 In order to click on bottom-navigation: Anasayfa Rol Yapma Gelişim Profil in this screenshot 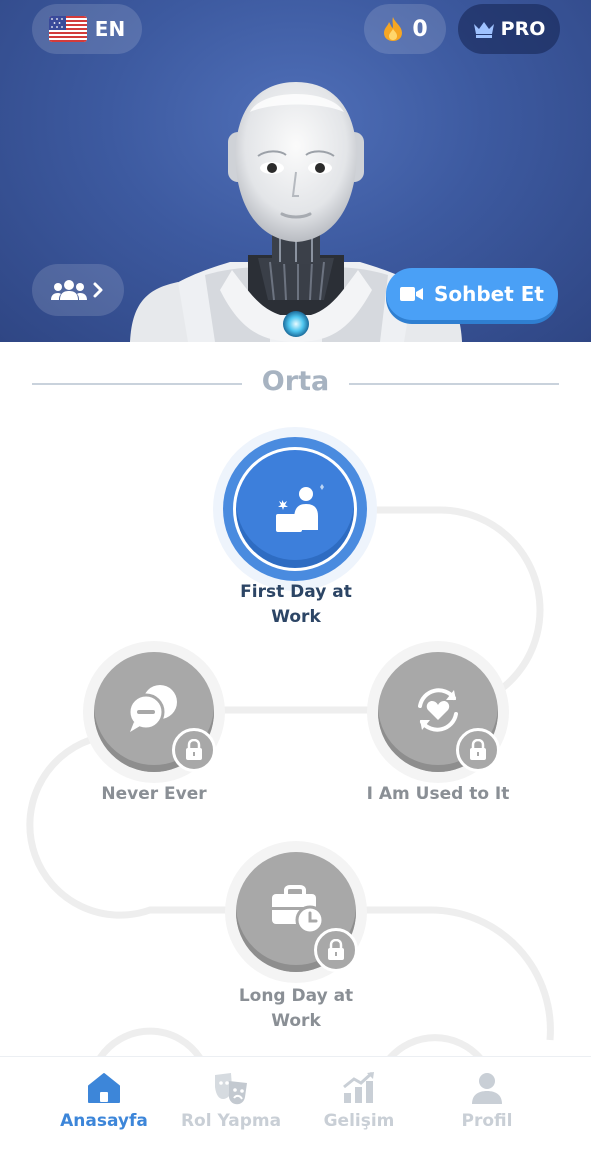, I will do `click(295, 1103)`.